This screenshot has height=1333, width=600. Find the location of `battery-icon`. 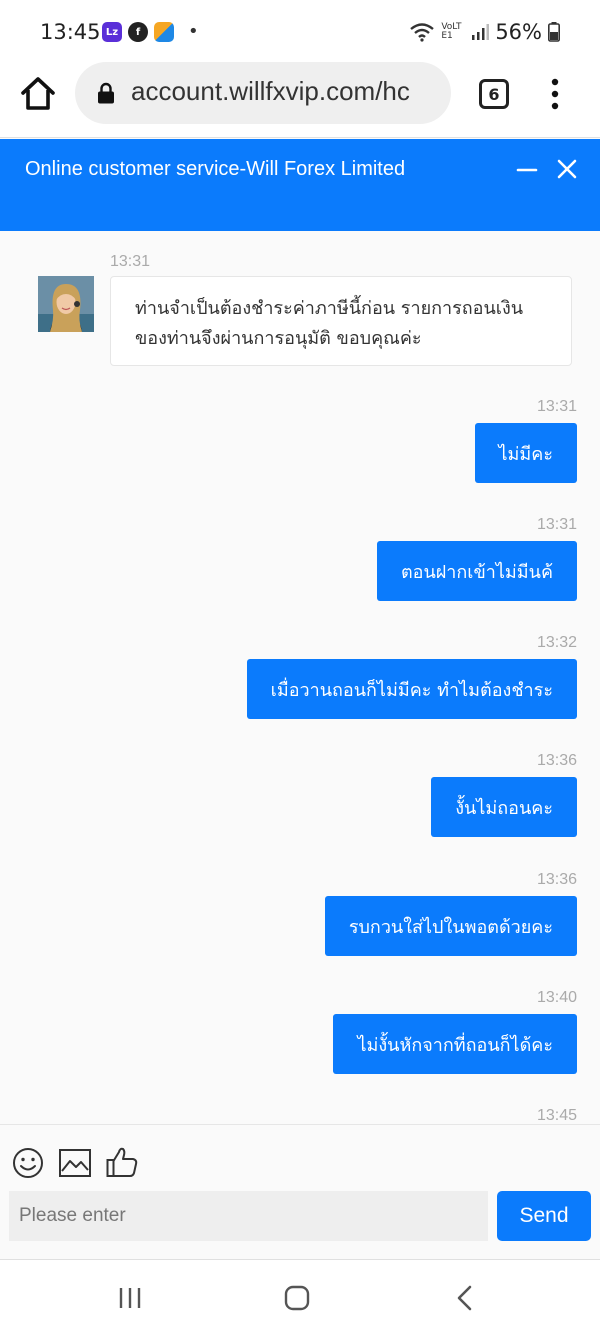

battery-icon is located at coordinates (554, 32).